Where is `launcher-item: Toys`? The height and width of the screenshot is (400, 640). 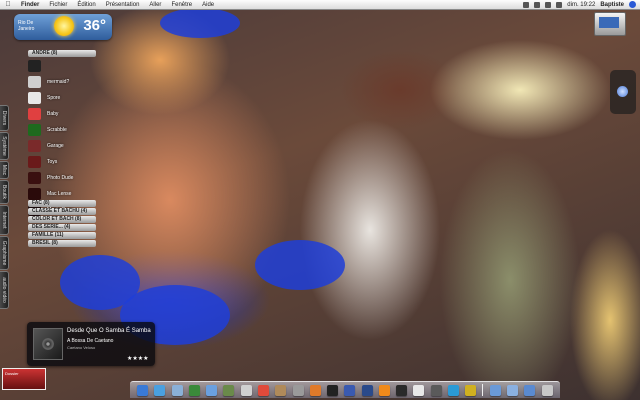
launcher-item: Toys is located at coordinates (62, 161).